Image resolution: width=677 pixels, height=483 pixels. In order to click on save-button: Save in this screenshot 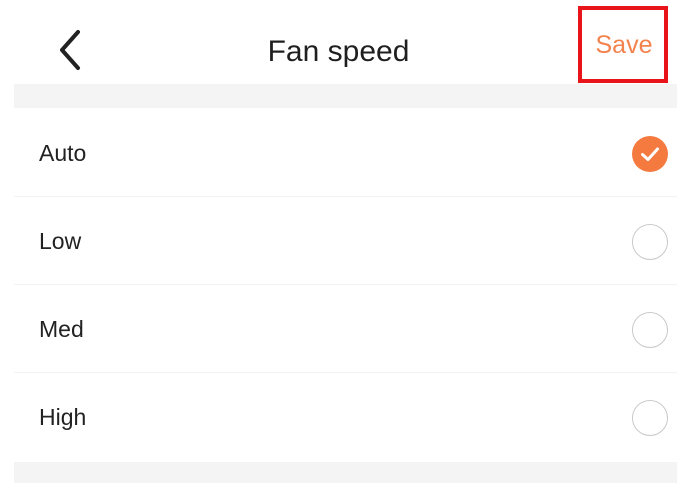, I will do `click(623, 44)`.